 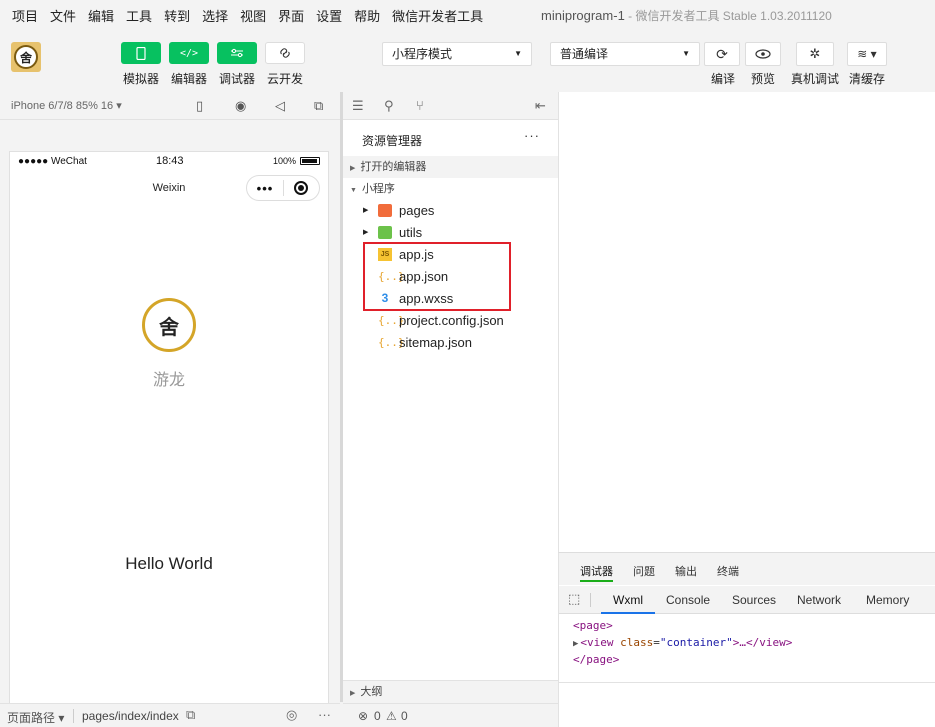 I want to click on open-editors-section: ▶ 打开的编辑器, so click(x=450, y=167).